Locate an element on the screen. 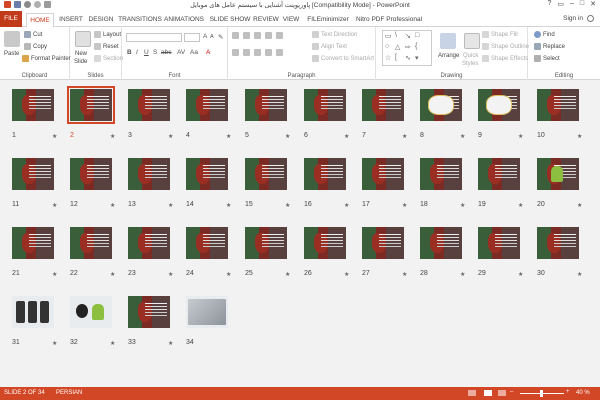  increase-indent-icon is located at coordinates (268, 35).